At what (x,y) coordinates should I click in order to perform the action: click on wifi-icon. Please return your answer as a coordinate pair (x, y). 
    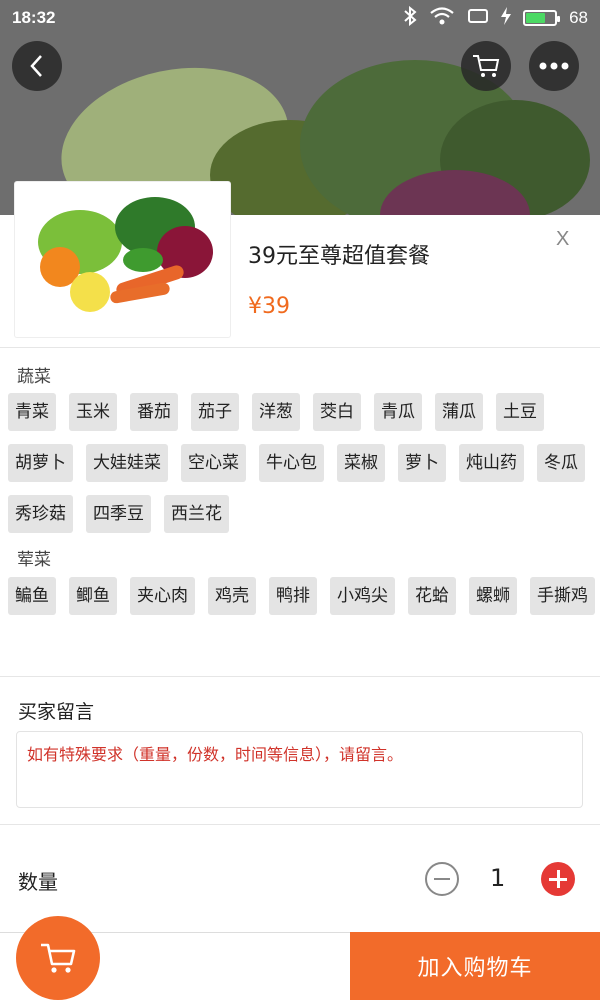
    Looking at the image, I should click on (442, 18).